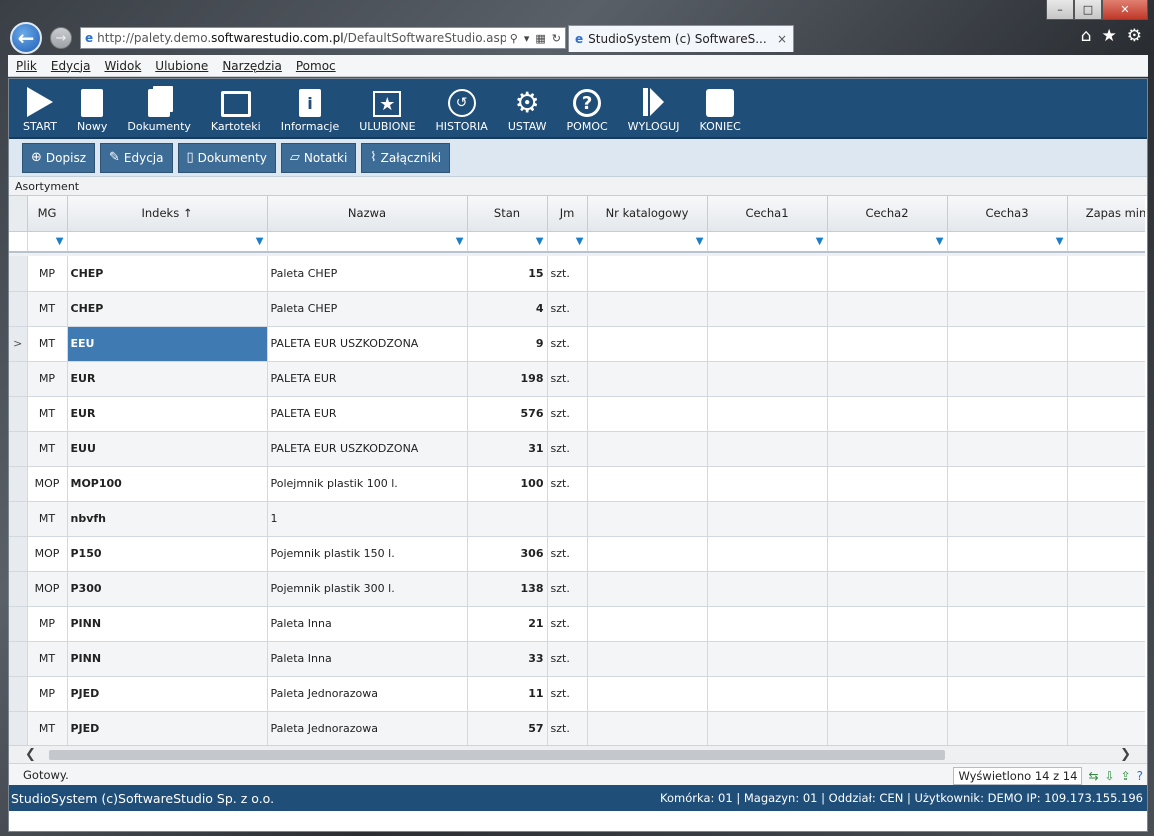 This screenshot has width=1154, height=836. I want to click on dopisz-button: ⊕ Dopisz, so click(58, 157).